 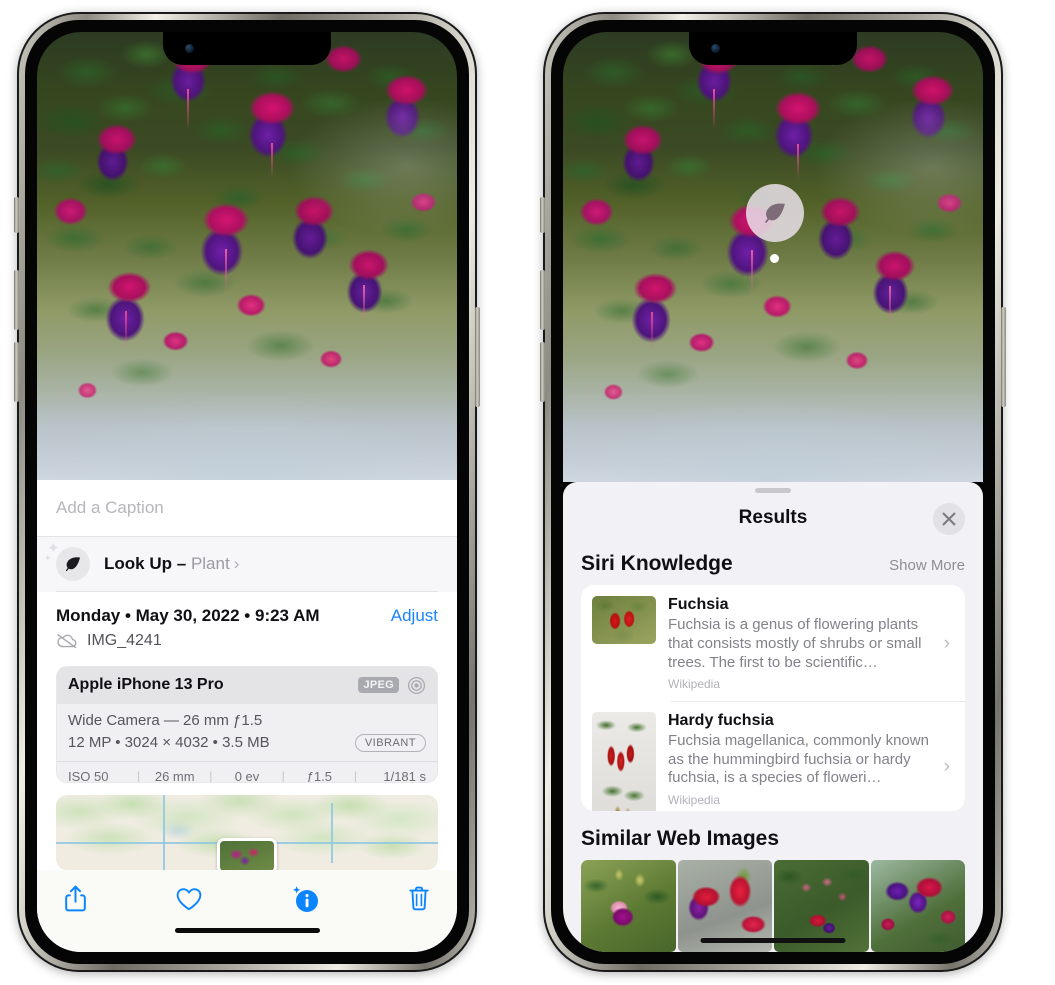 I want to click on volume-down-button, so click(x=16, y=372).